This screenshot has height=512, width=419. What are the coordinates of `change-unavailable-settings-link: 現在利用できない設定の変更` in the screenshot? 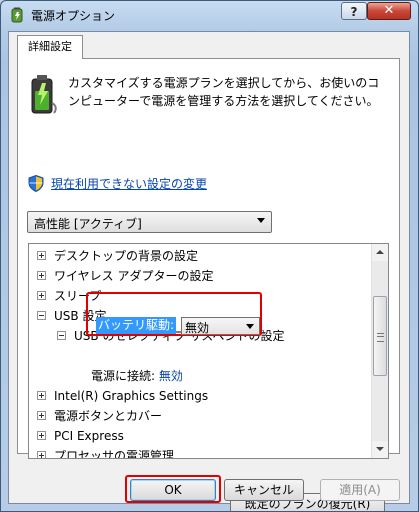 It's located at (129, 183).